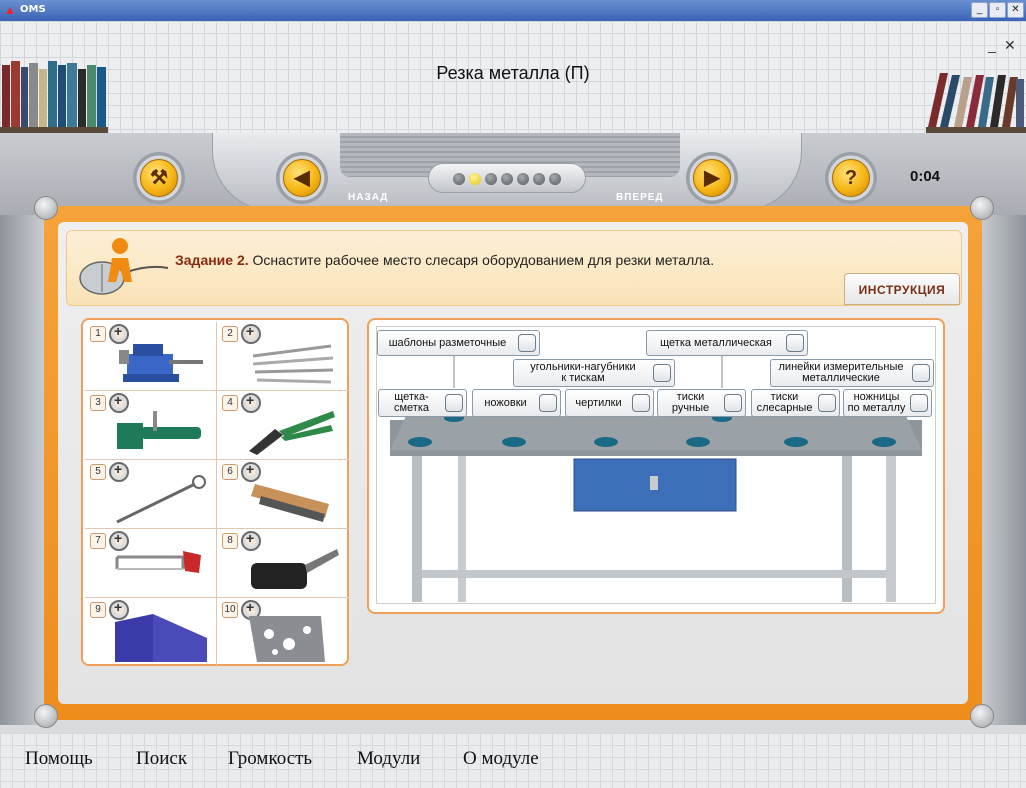  What do you see at coordinates (59, 759) in the screenshot?
I see `menu-help: Помощь` at bounding box center [59, 759].